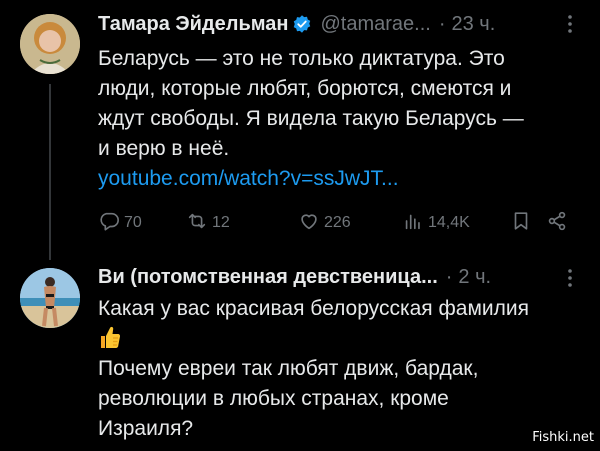 The height and width of the screenshot is (451, 600). Describe the element at coordinates (311, 118) in the screenshot. I see `tweet-text-line: ждут свободы. Я видела такую Беларусь —` at that location.